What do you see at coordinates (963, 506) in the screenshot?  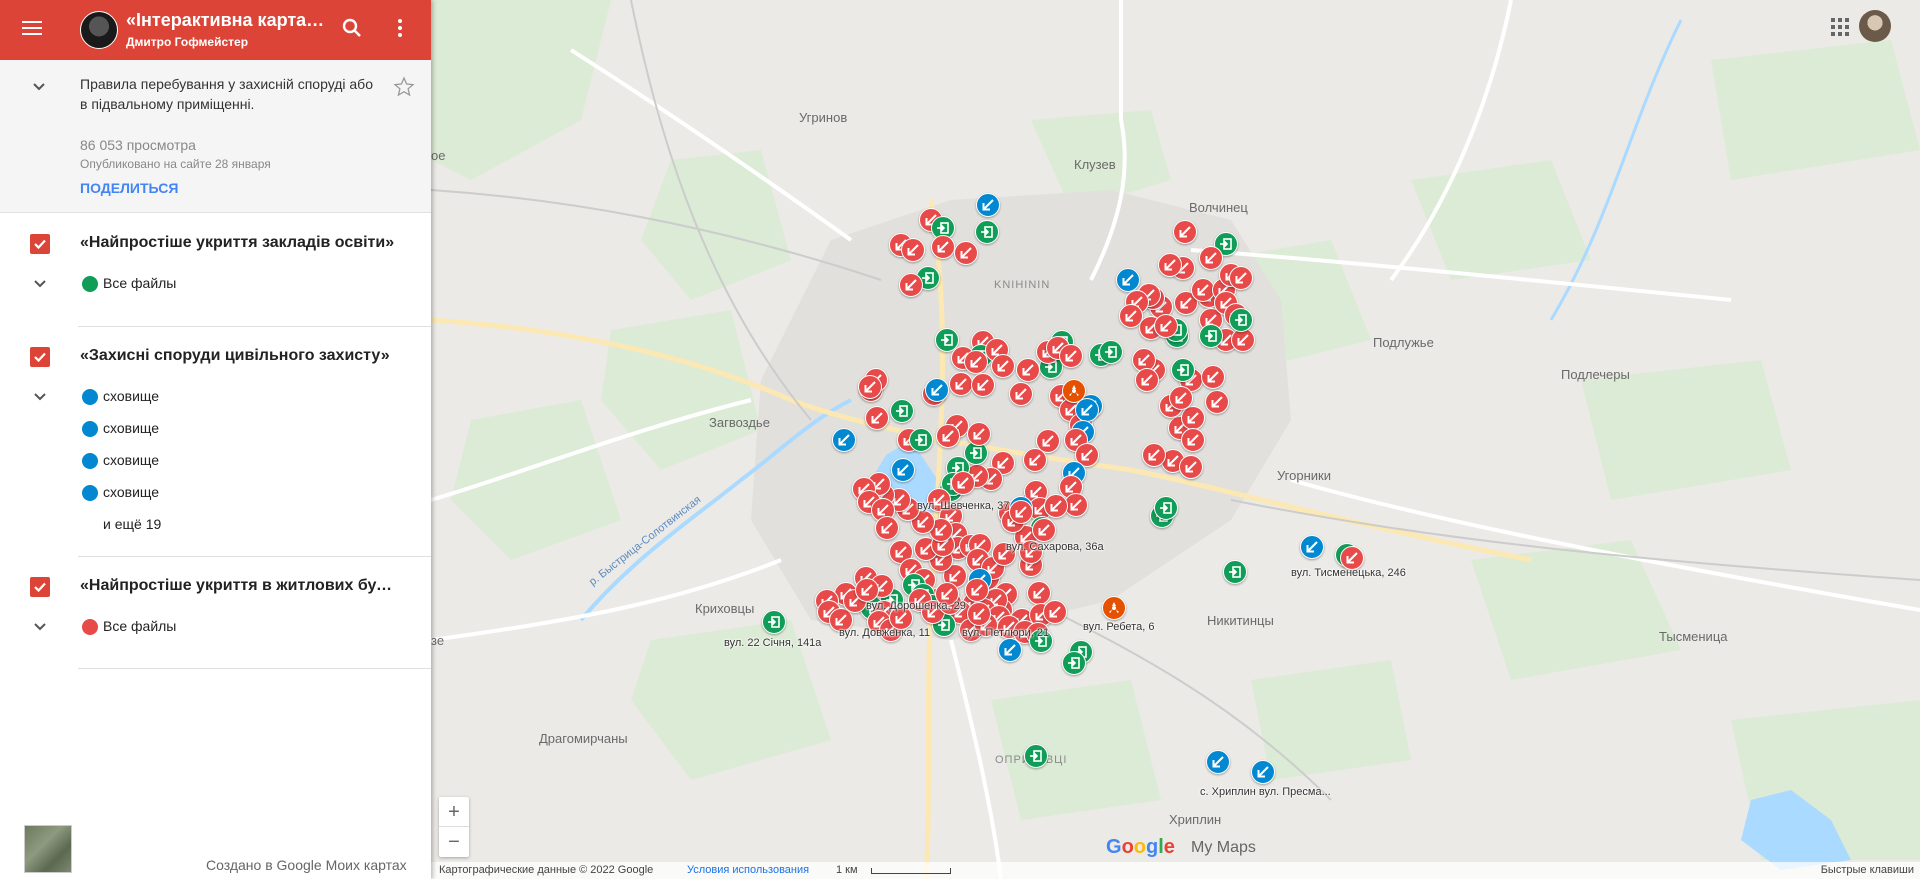 I see `address-label: вул. Шевченка, 37` at bounding box center [963, 506].